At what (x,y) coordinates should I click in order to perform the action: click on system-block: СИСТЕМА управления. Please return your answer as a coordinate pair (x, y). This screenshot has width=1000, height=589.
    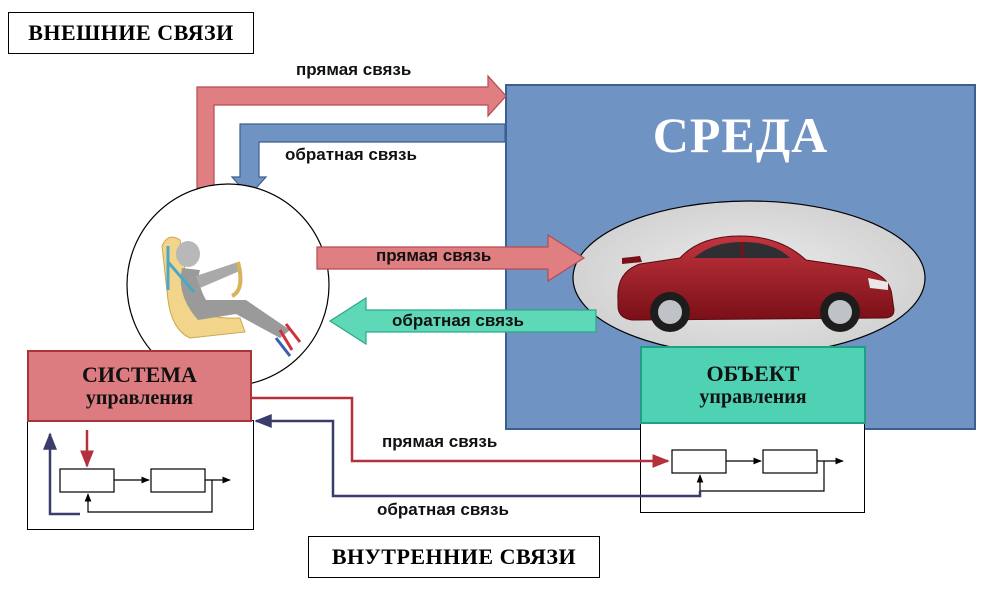
    Looking at the image, I should click on (139, 386).